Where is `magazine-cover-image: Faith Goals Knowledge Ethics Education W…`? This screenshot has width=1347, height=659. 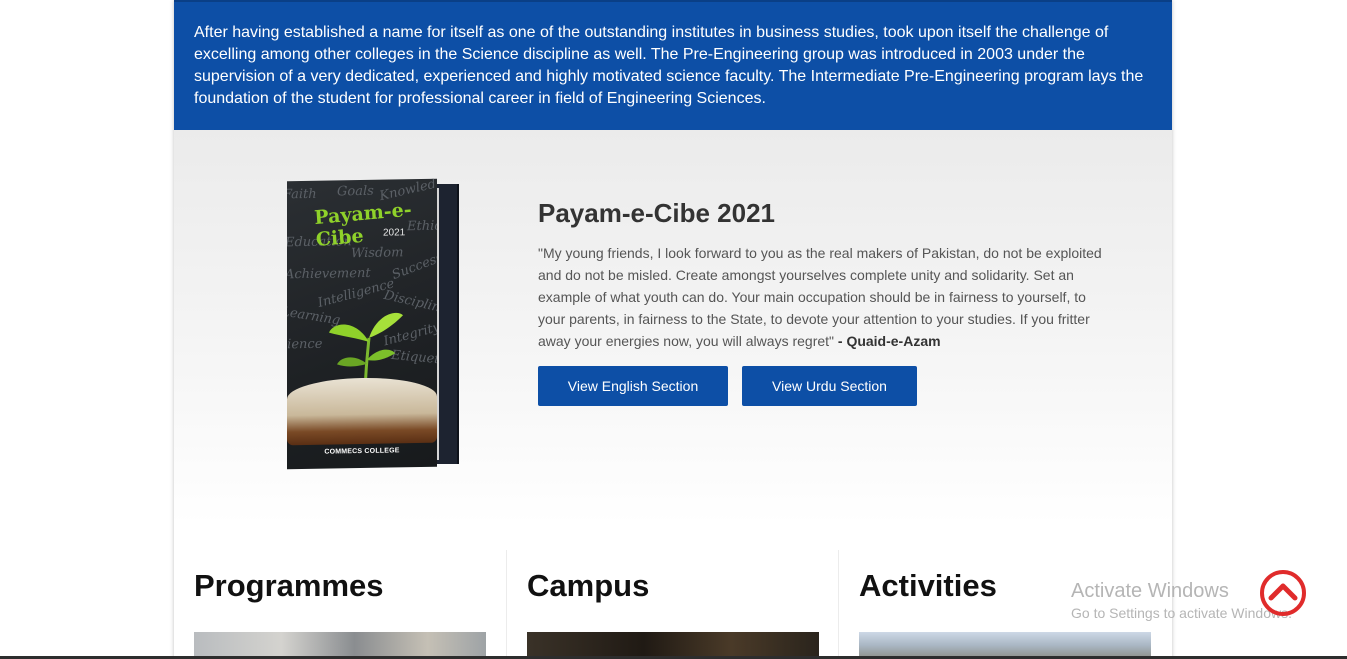 magazine-cover-image: Faith Goals Knowledge Ethics Education W… is located at coordinates (373, 324).